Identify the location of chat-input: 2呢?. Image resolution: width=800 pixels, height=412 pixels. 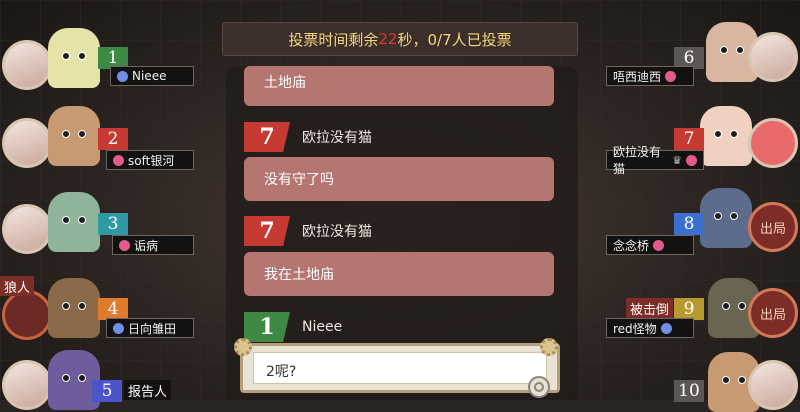
(400, 368).